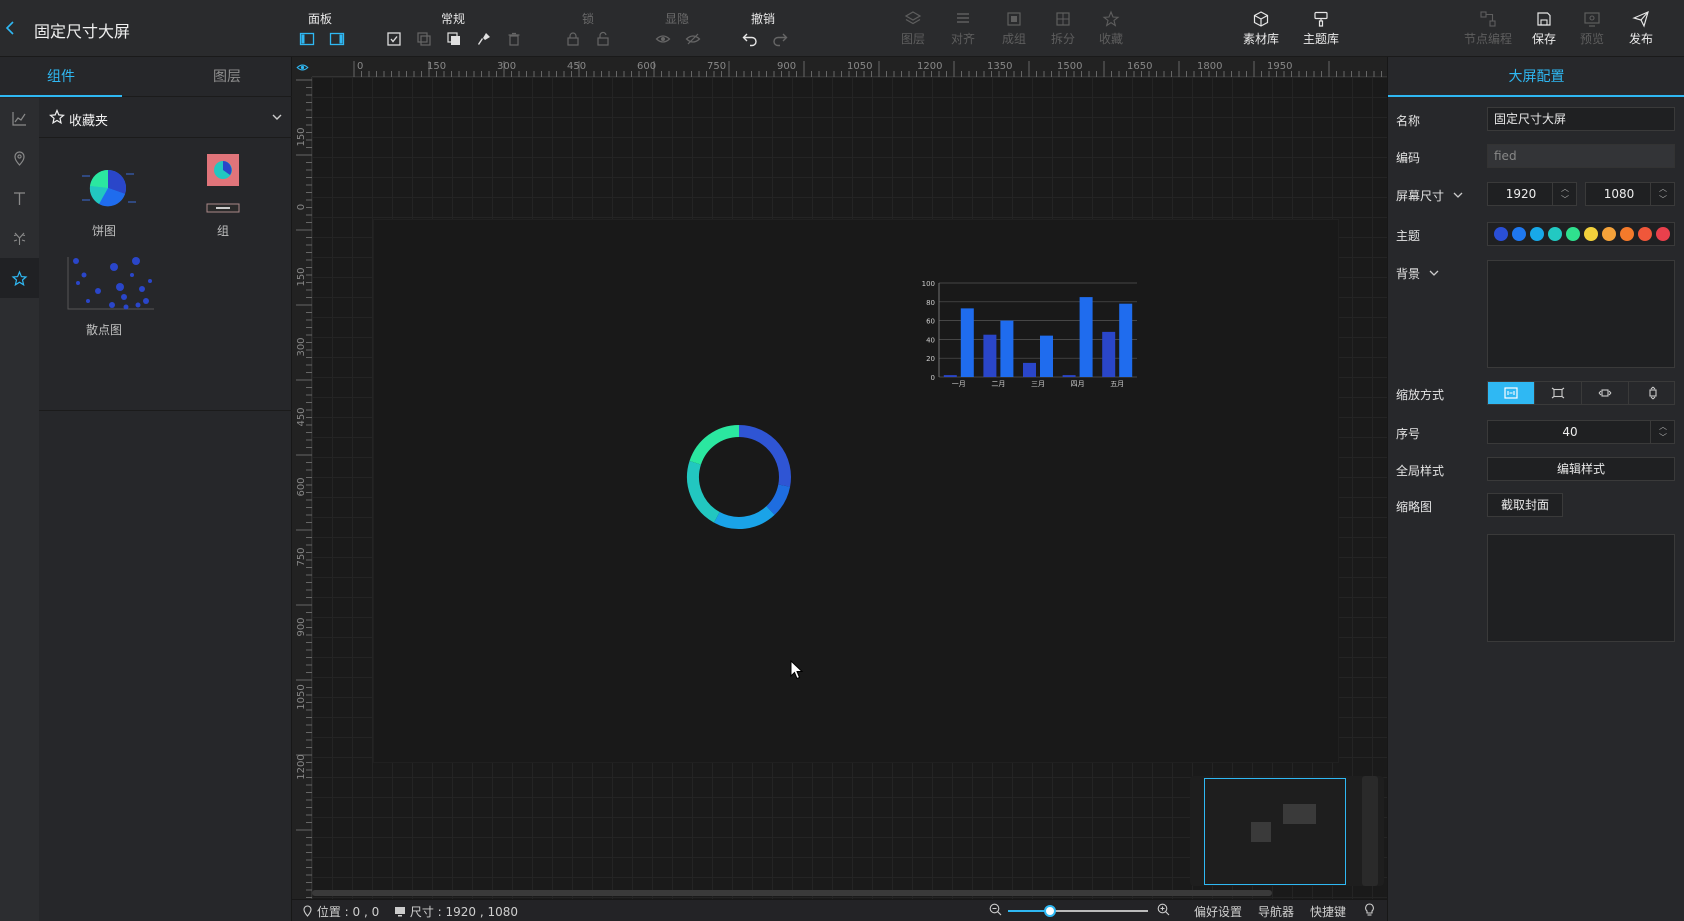 Image resolution: width=1684 pixels, height=921 pixels. Describe the element at coordinates (792, 893) in the screenshot. I see `horizontal-scrollbar` at that location.